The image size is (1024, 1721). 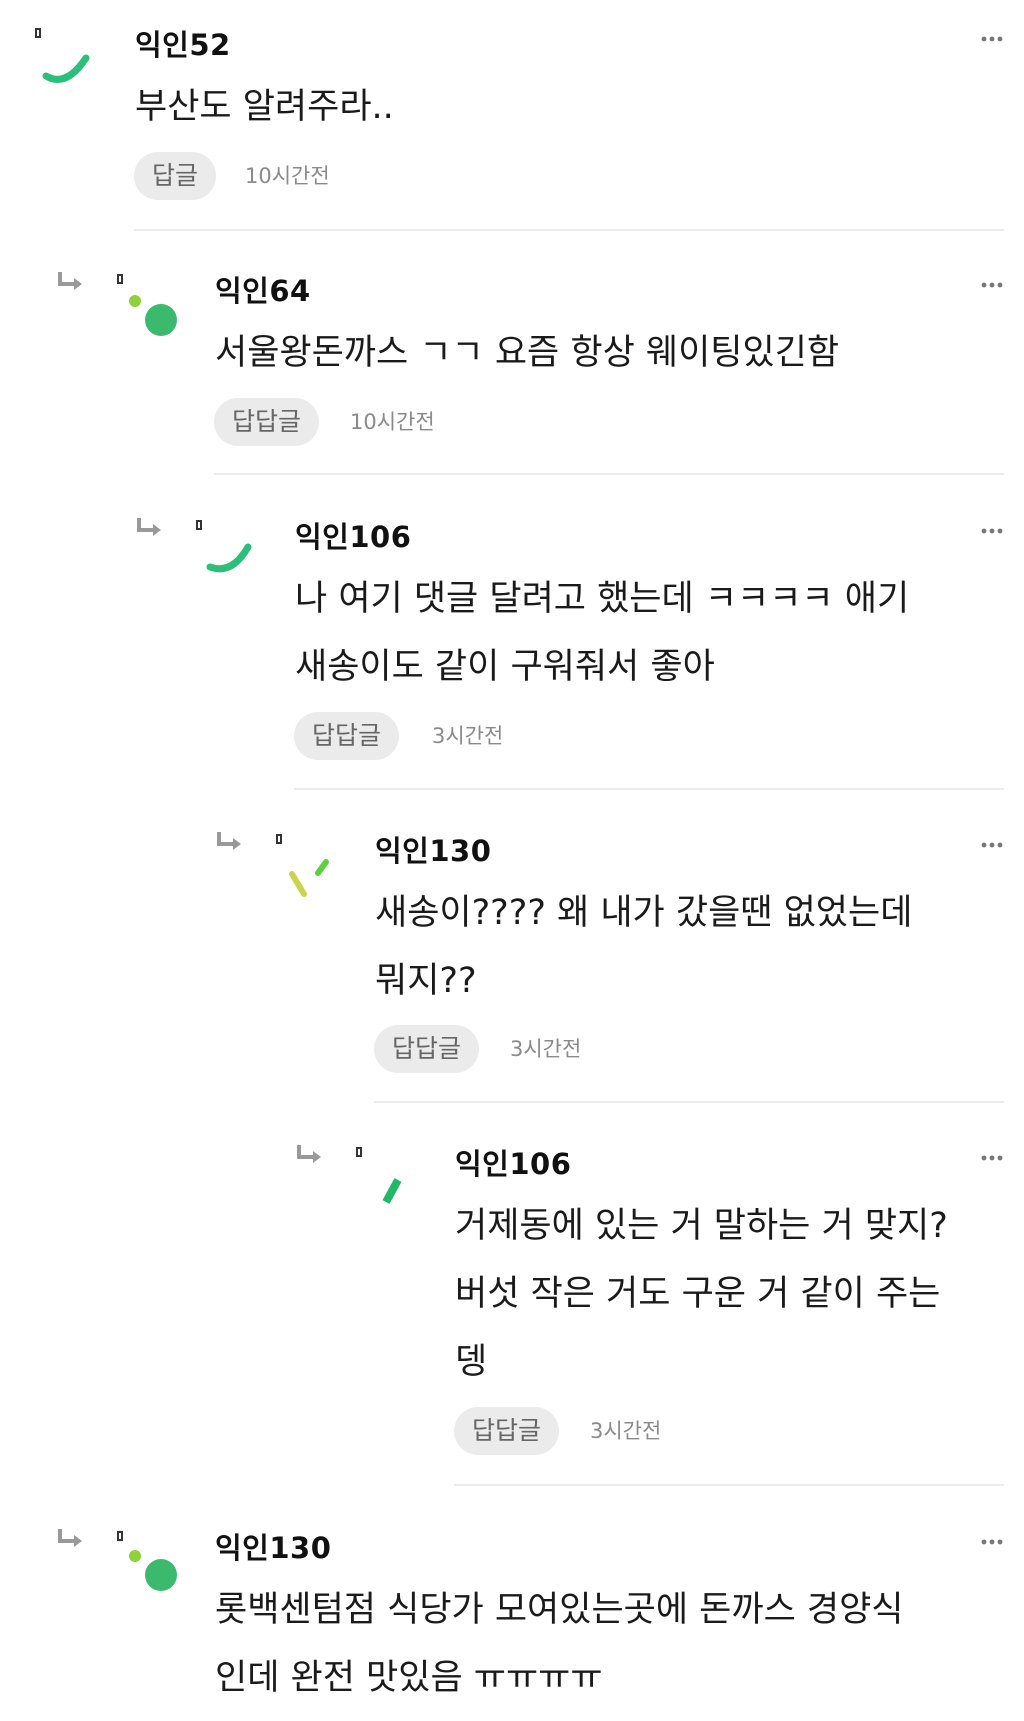 I want to click on comment-text-line: 버섯 작은 거도 구운 거 같이 주는, so click(x=698, y=1294).